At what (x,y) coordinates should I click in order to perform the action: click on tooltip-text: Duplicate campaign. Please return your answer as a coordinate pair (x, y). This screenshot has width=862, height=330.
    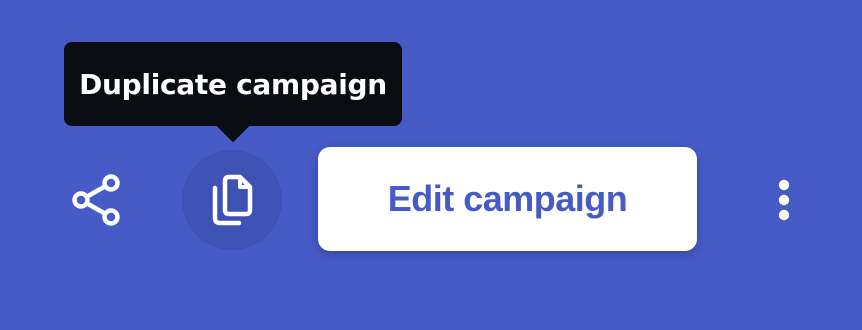
    Looking at the image, I should click on (233, 84).